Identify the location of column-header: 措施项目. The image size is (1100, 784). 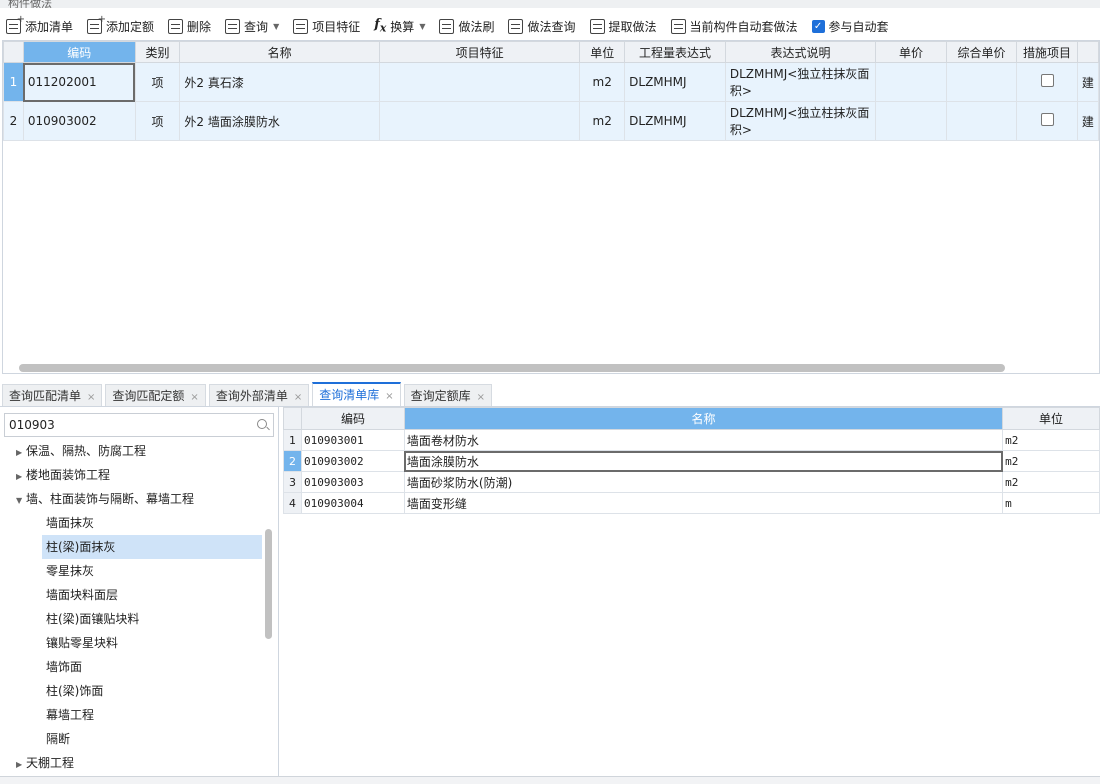
(1047, 52).